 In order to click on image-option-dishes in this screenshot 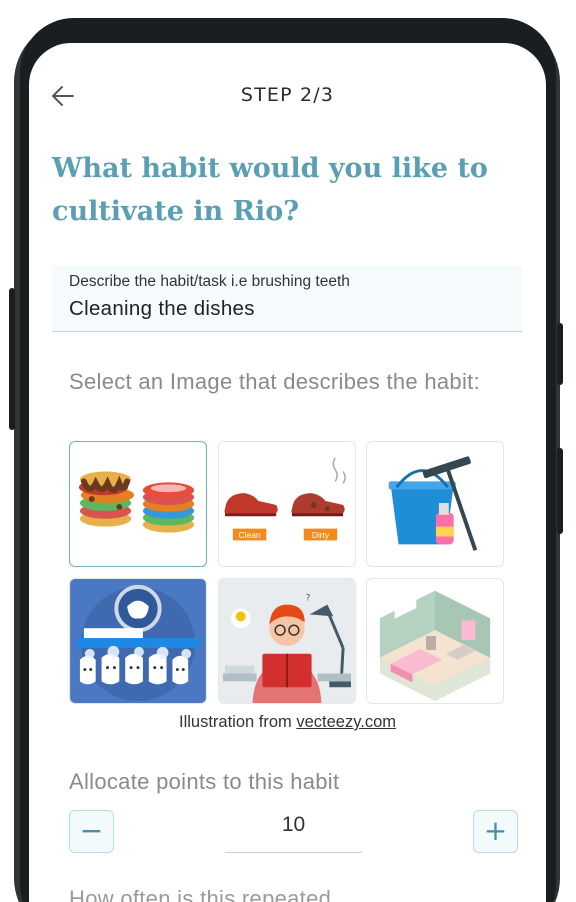, I will do `click(138, 504)`.